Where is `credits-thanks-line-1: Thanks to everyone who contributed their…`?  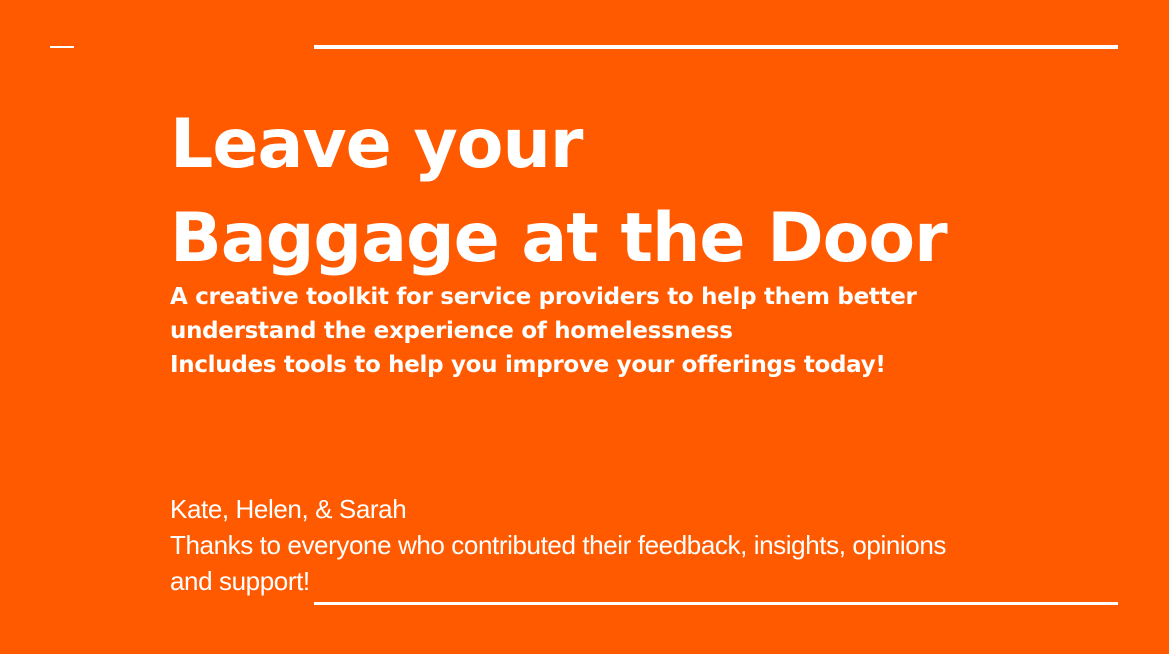 credits-thanks-line-1: Thanks to everyone who contributed their… is located at coordinates (558, 545).